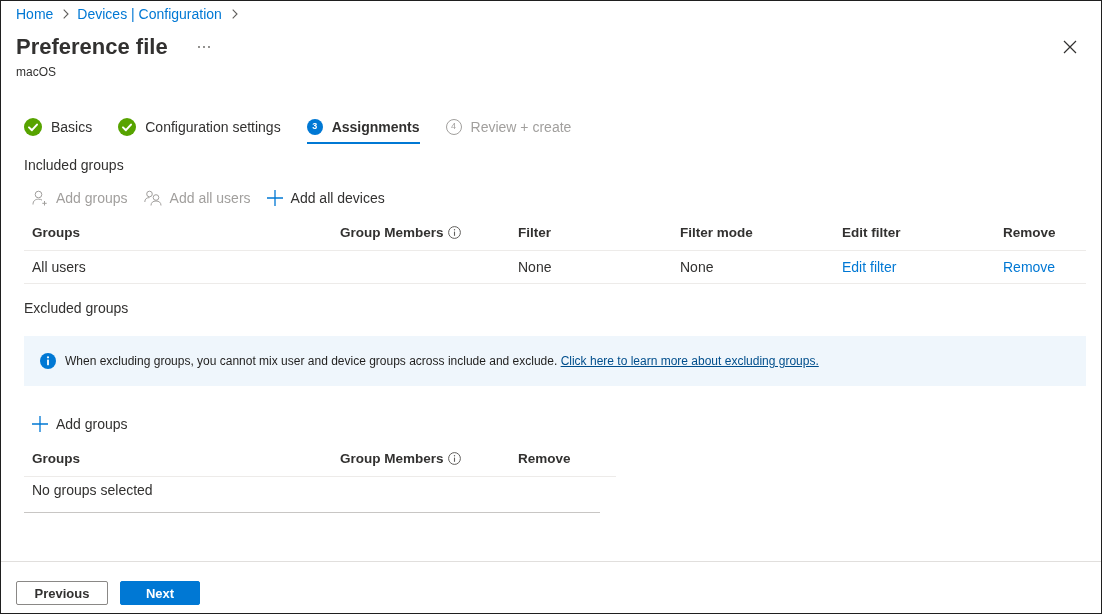 The image size is (1102, 614). What do you see at coordinates (869, 267) in the screenshot?
I see `table-link: Edit filter` at bounding box center [869, 267].